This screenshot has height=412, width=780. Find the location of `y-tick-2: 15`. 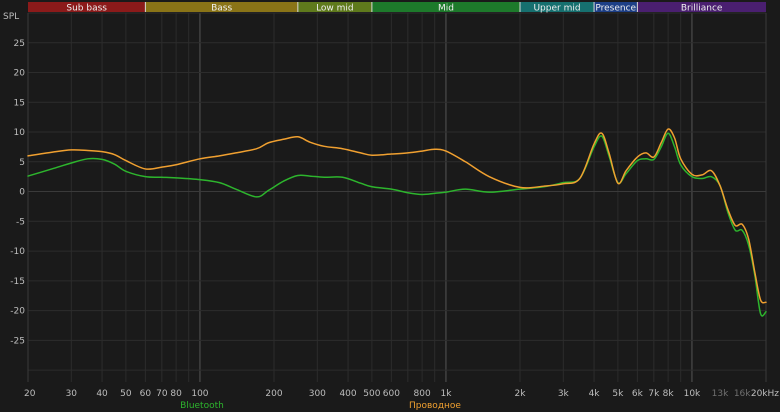

y-tick-2: 15 is located at coordinates (19, 103).